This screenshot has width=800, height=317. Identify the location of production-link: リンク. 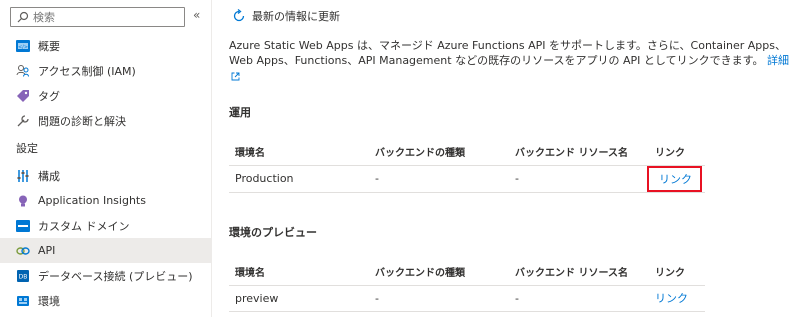
(675, 179).